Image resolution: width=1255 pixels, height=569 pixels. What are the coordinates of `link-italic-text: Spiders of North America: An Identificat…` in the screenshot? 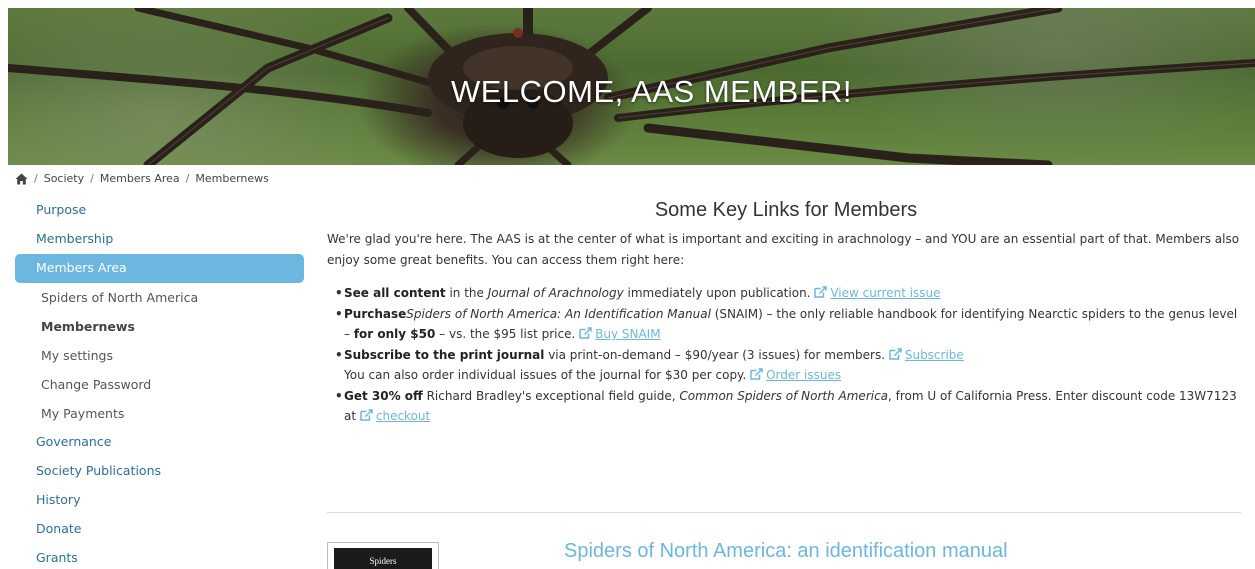 It's located at (558, 313).